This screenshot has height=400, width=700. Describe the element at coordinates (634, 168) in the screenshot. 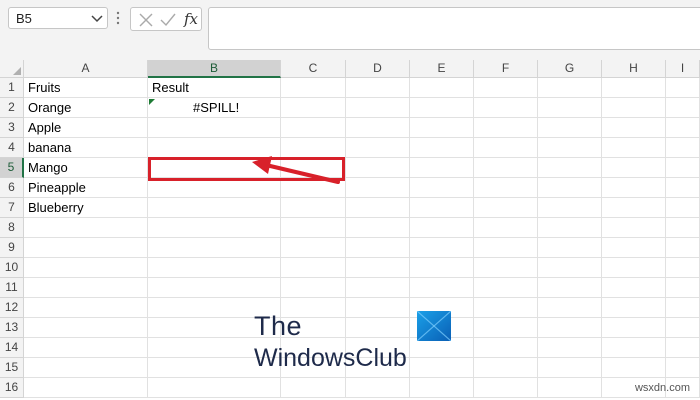

I see `cell-h5` at that location.